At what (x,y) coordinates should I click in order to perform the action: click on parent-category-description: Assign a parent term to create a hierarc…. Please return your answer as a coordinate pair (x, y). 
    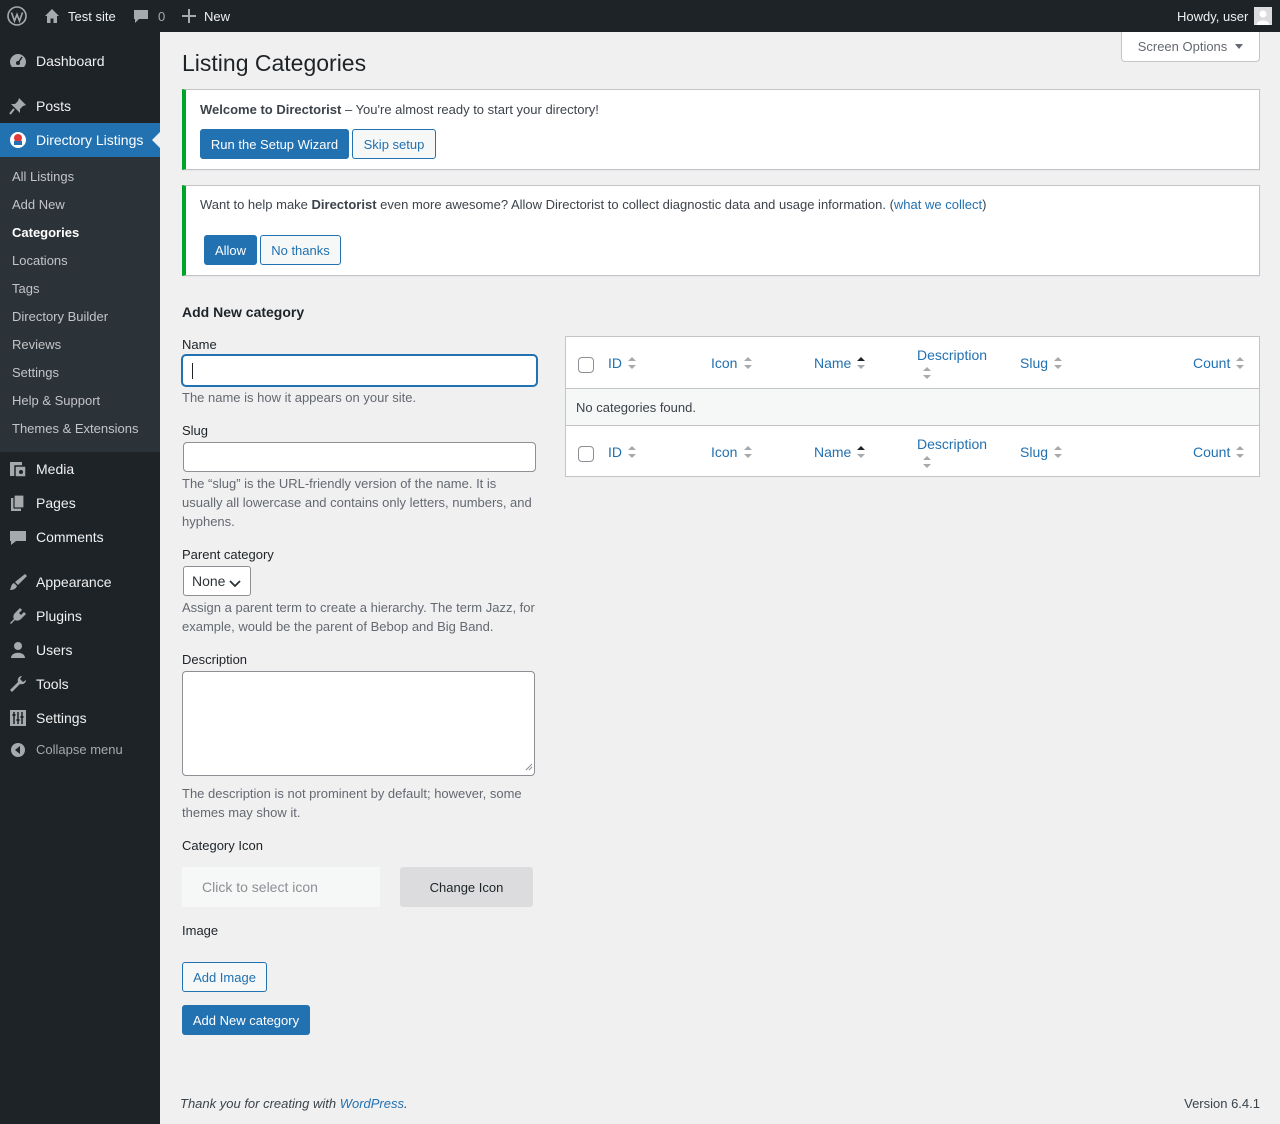
    Looking at the image, I should click on (358, 617).